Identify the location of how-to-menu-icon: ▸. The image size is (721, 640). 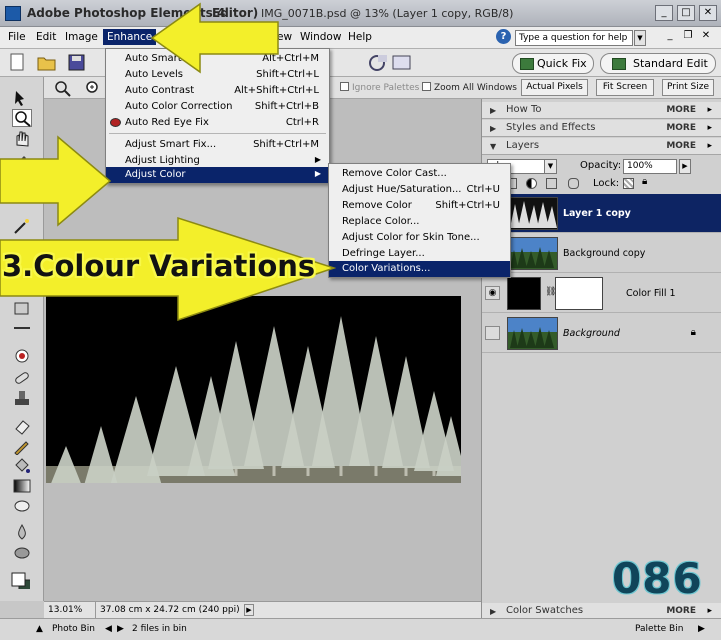
(709, 110).